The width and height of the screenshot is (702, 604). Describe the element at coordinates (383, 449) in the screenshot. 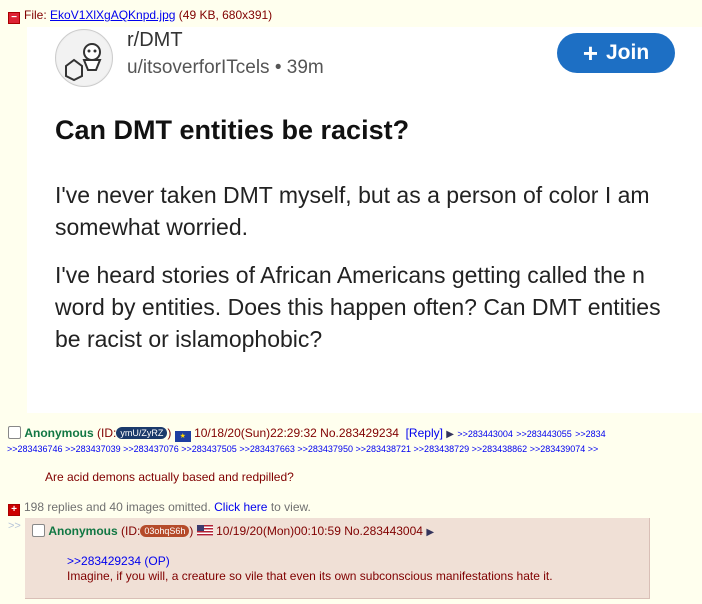

I see `backlink: >>283438721` at that location.